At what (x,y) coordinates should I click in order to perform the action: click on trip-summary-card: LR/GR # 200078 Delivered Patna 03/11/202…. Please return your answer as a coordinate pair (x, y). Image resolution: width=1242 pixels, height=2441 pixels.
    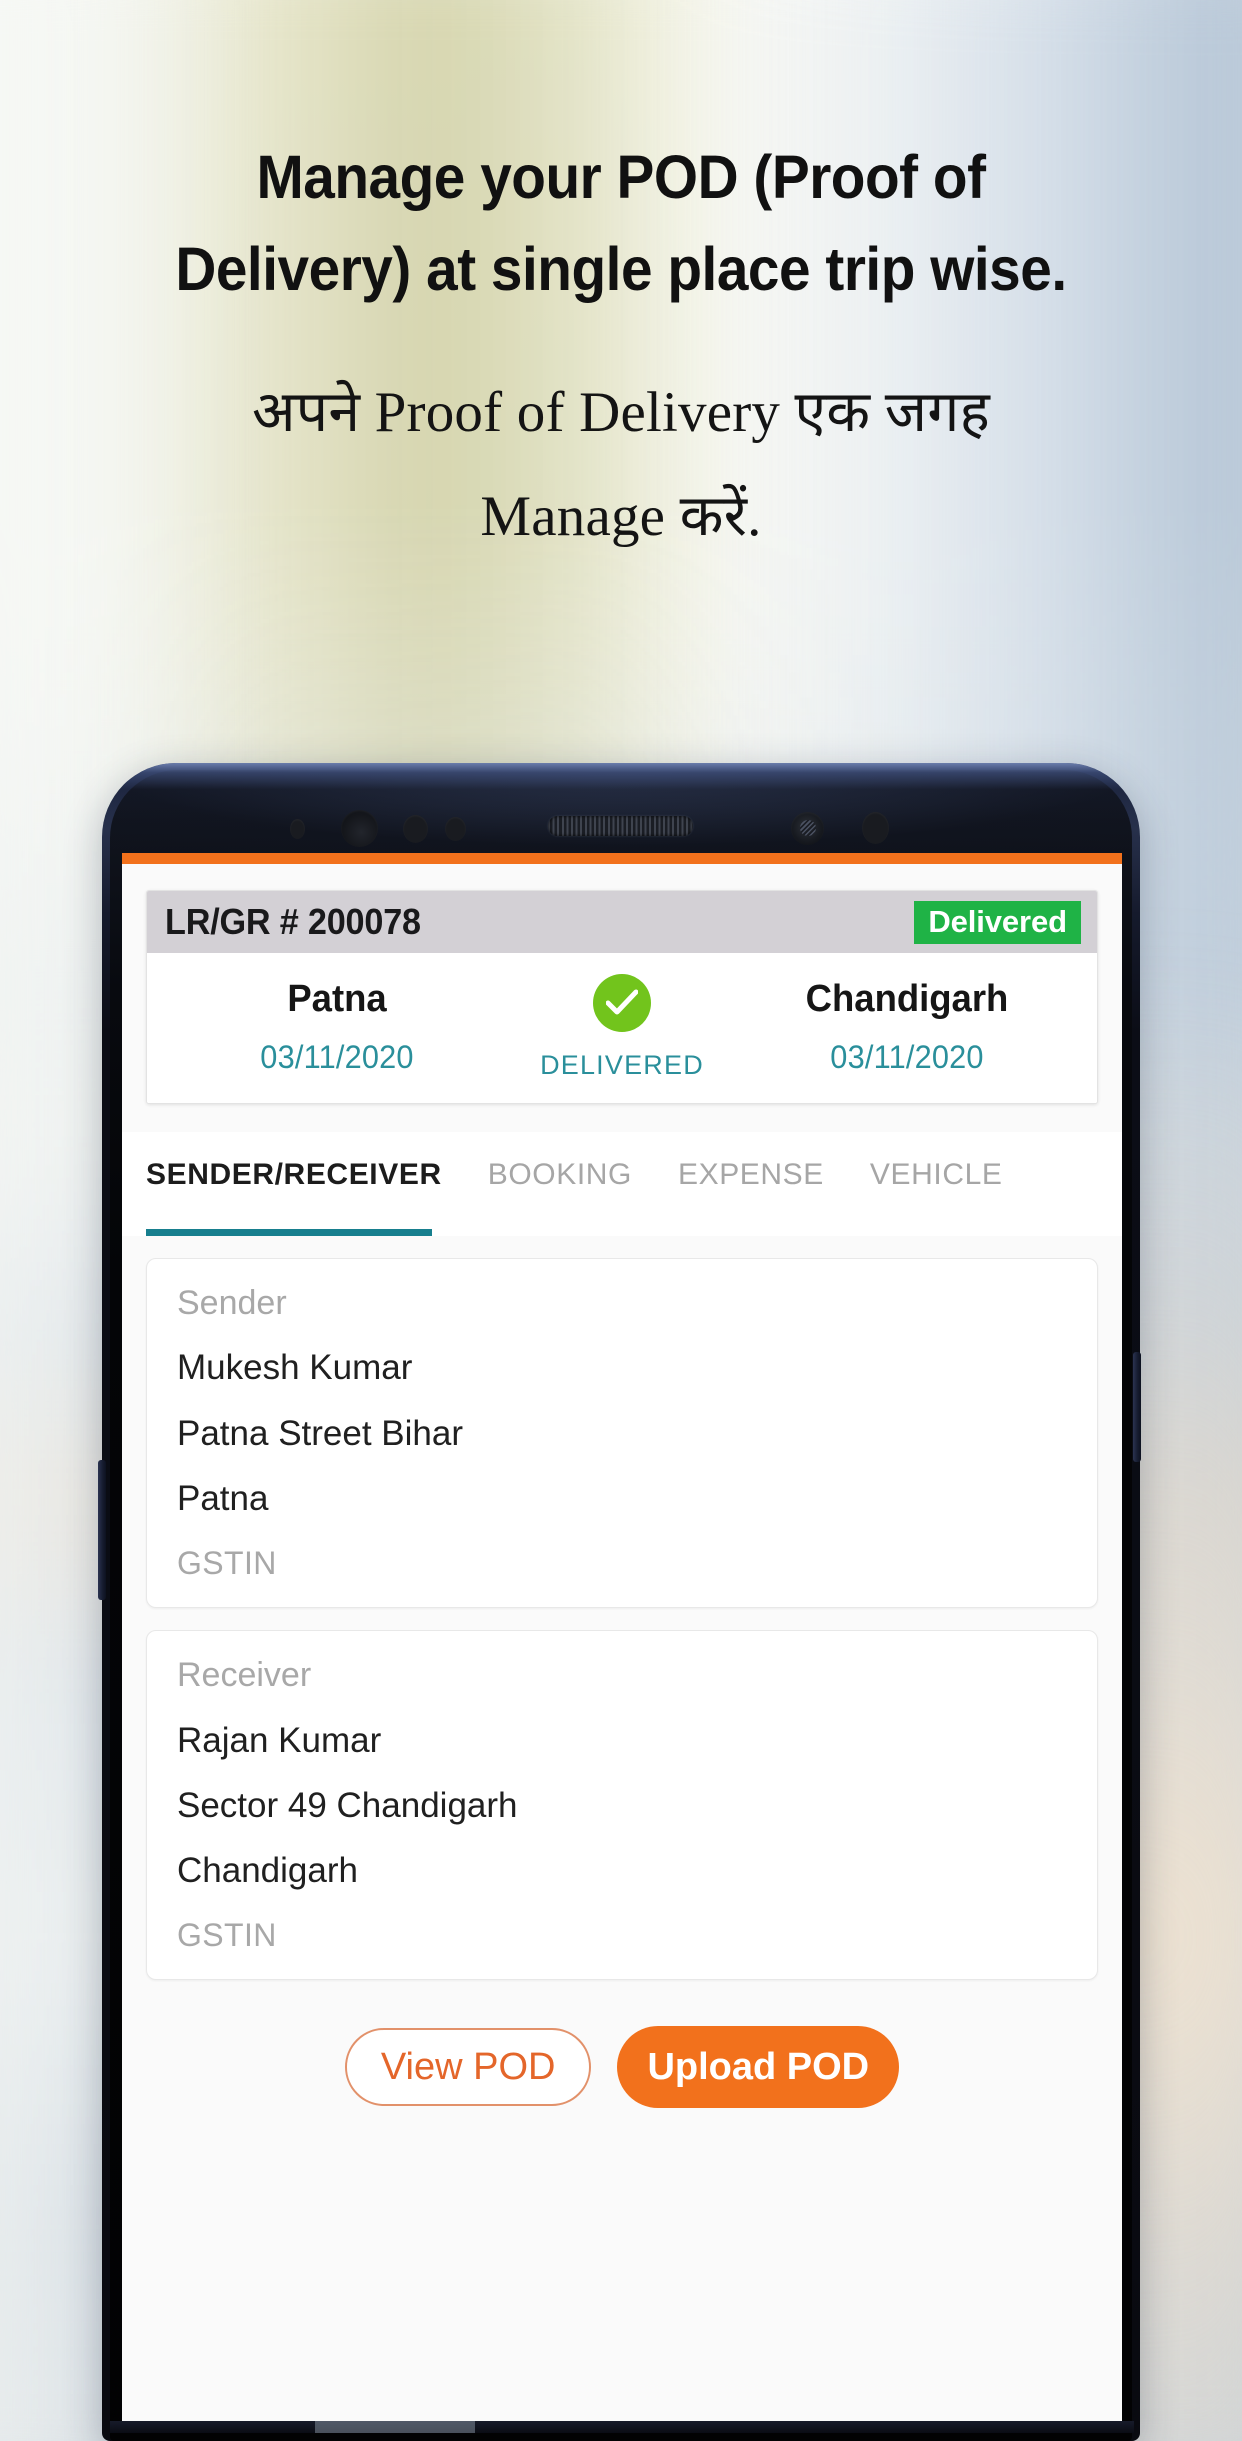
    Looking at the image, I should click on (622, 997).